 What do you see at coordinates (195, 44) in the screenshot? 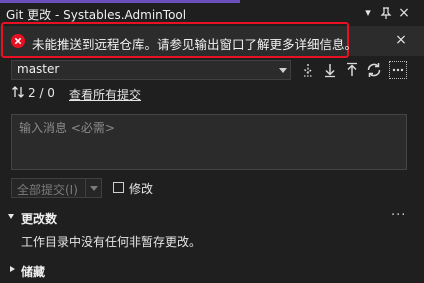
I see `error-message: 未能推送到远程仓库。请参见输出窗口了解更多详细信息。` at bounding box center [195, 44].